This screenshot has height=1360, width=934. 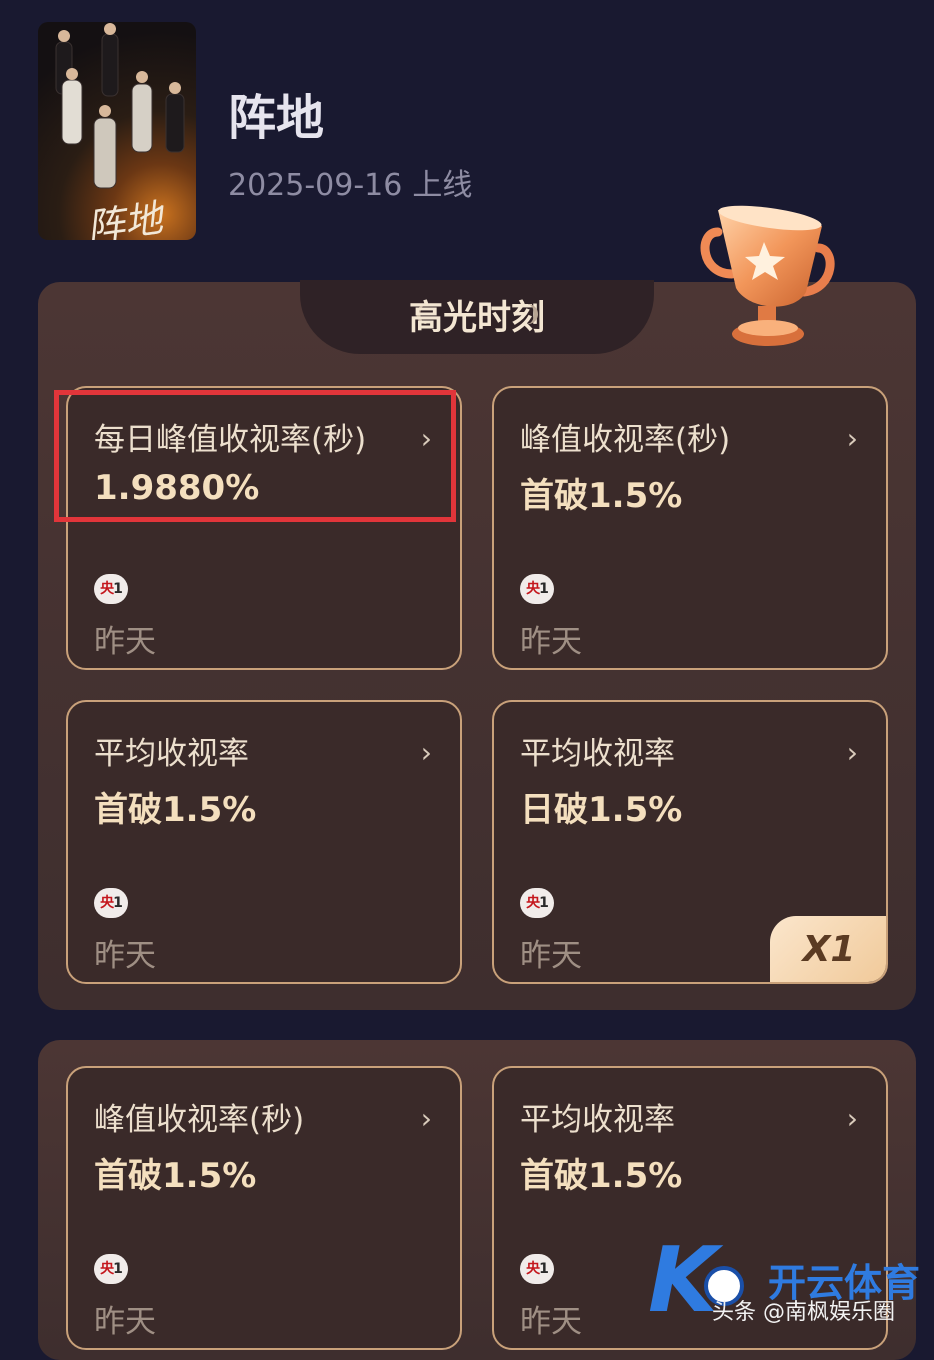 I want to click on trophy-icon, so click(x=767, y=275).